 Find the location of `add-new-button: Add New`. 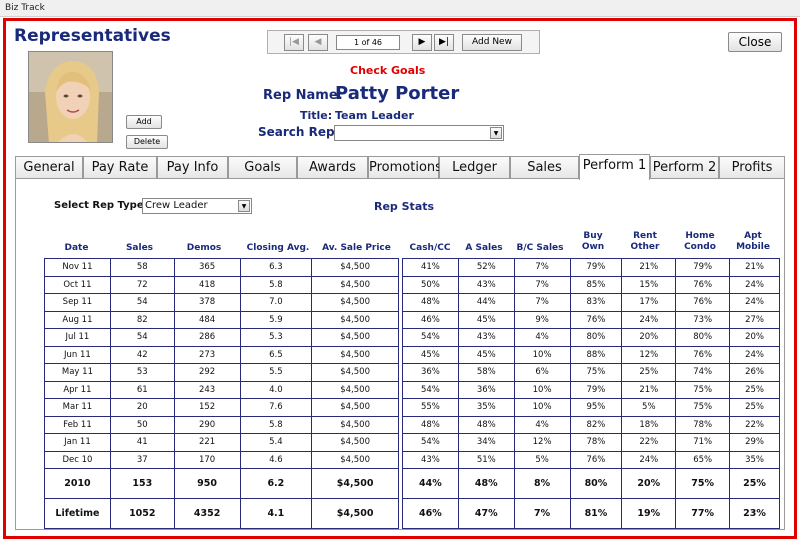

add-new-button: Add New is located at coordinates (492, 42).